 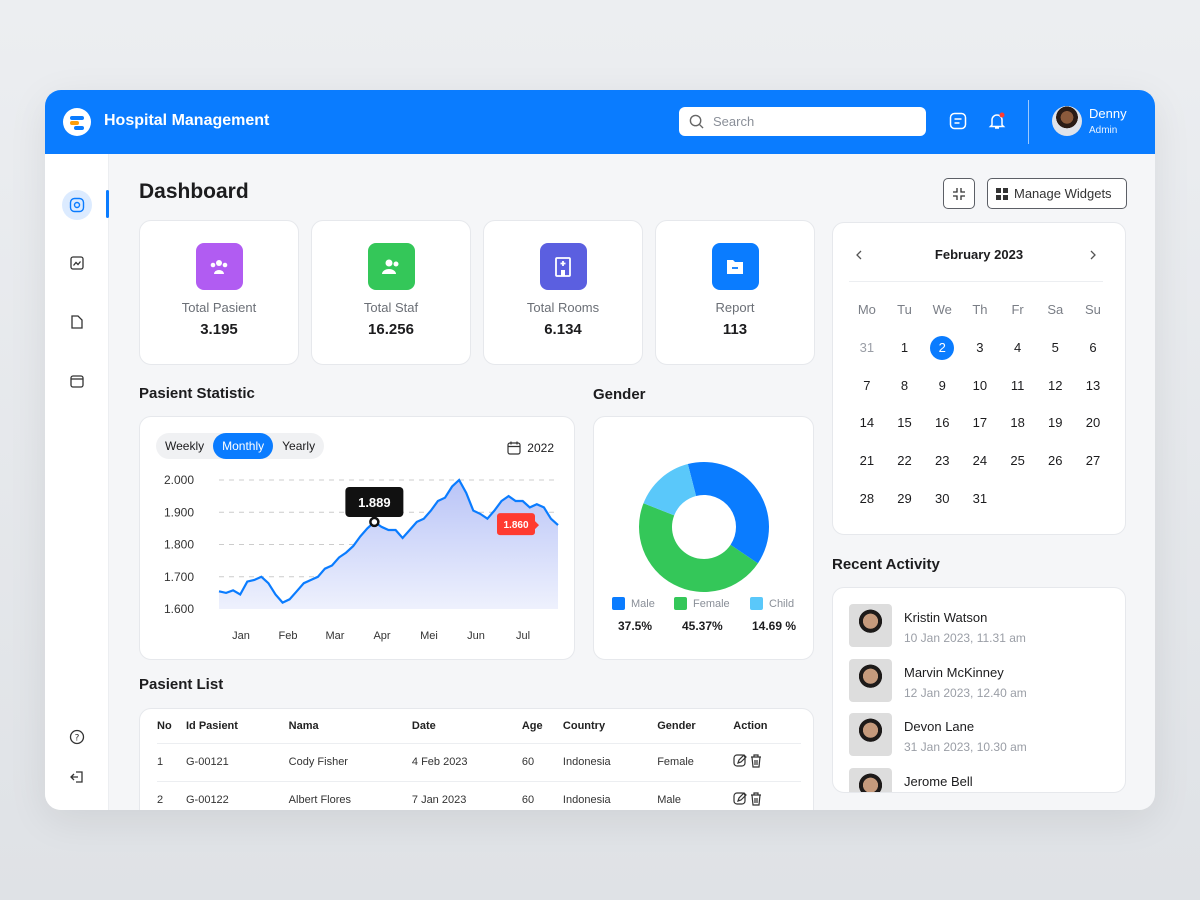 What do you see at coordinates (237, 795) in the screenshot?
I see `table-cell: G-00122` at bounding box center [237, 795].